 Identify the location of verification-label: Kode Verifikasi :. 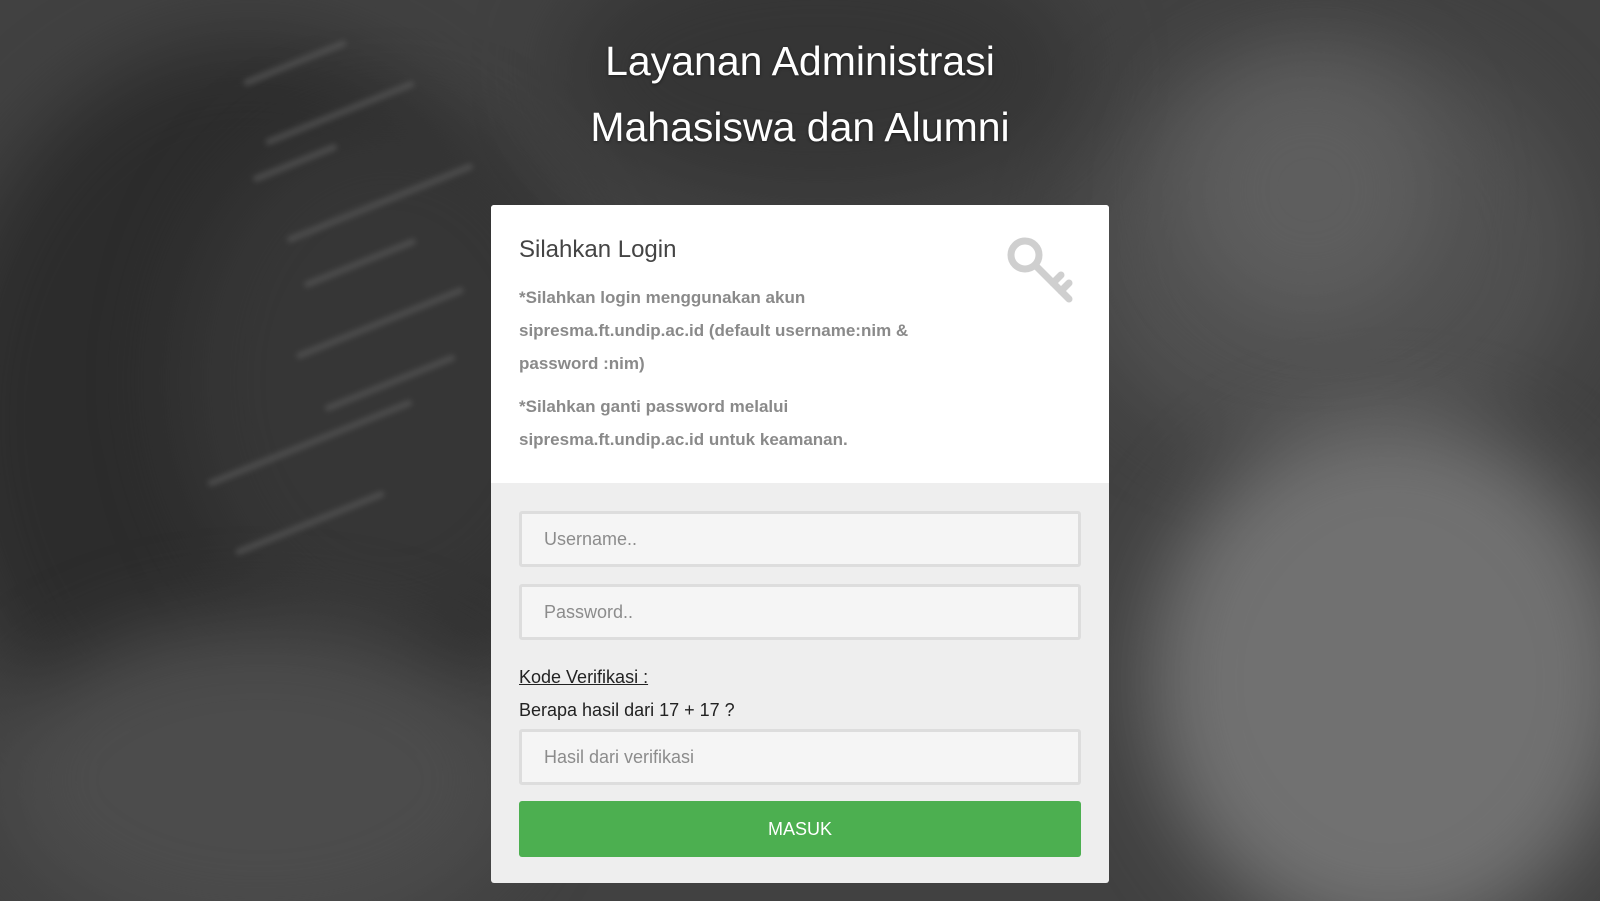
(584, 677).